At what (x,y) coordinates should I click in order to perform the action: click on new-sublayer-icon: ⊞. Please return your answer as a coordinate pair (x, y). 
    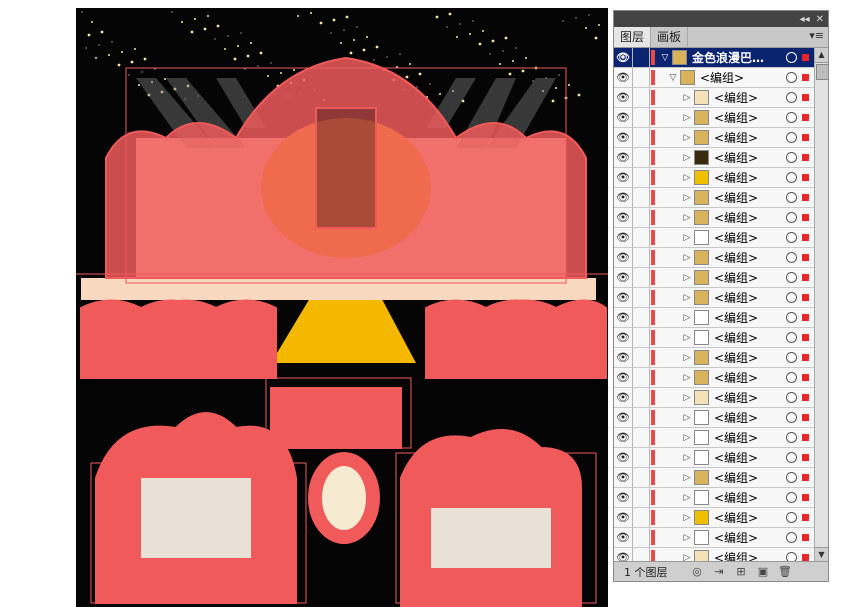
    Looking at the image, I should click on (741, 571).